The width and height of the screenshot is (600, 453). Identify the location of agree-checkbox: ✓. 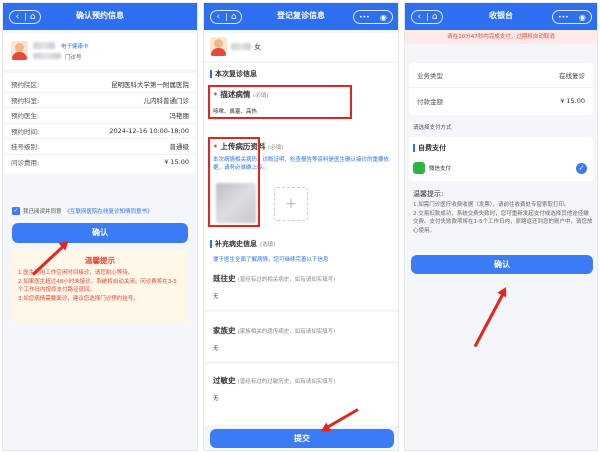
(16, 211).